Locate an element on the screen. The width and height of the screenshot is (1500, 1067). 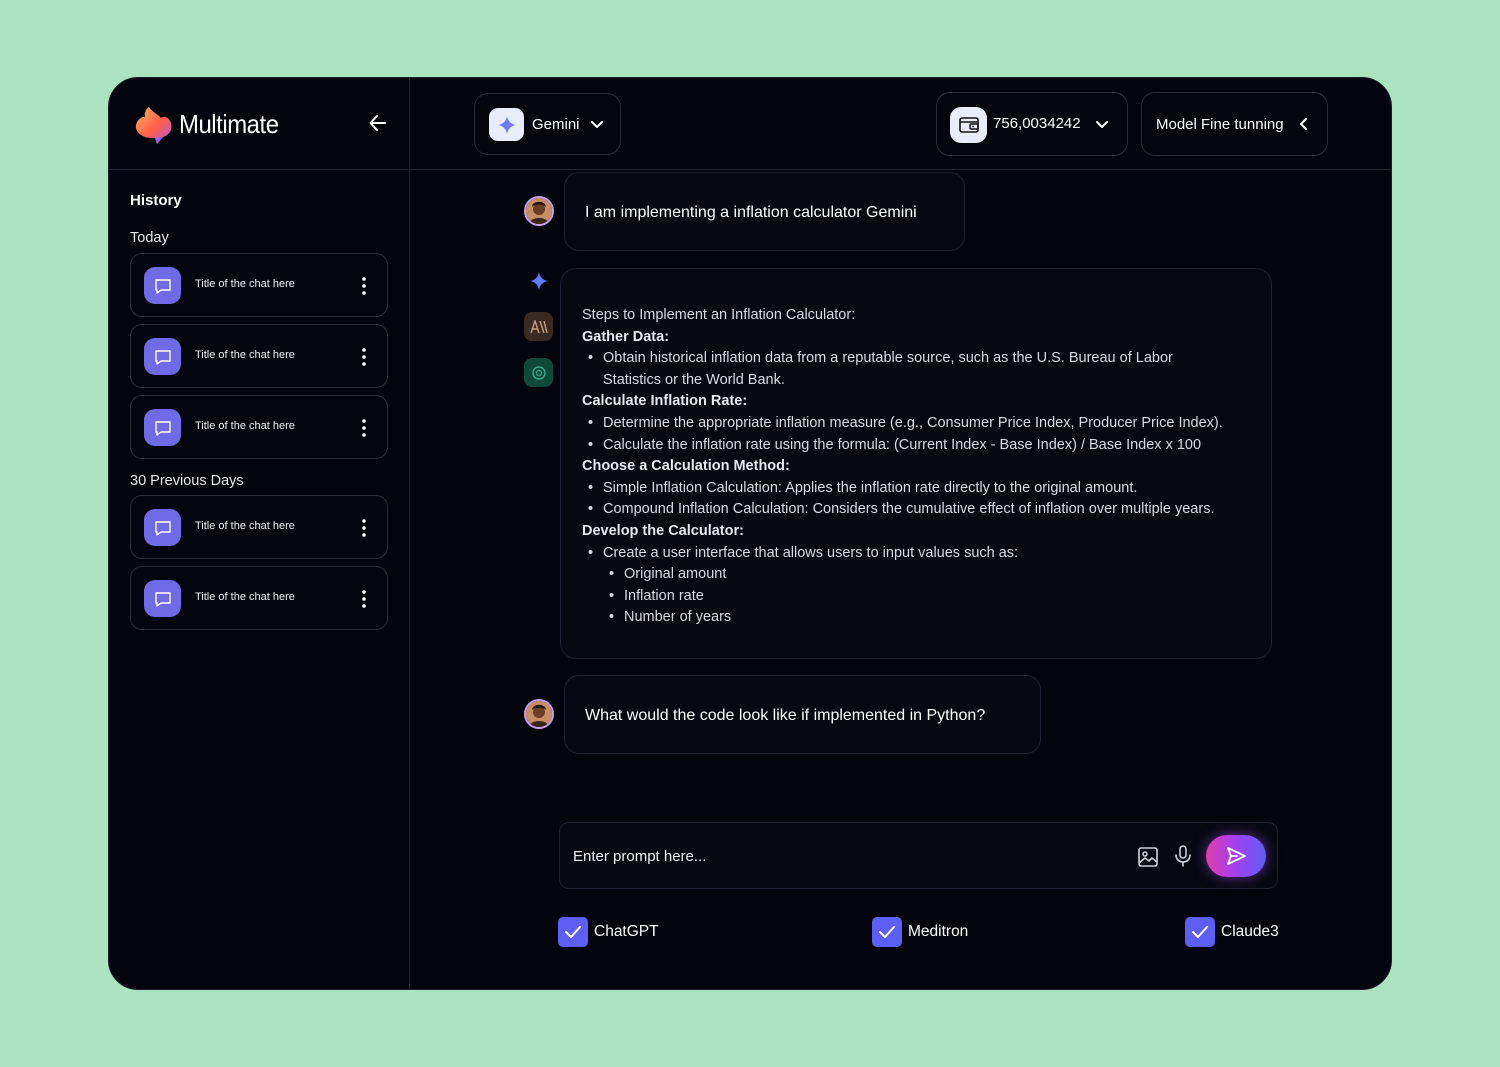
model-checkbox-claude3: Claude3 is located at coordinates (1235, 932).